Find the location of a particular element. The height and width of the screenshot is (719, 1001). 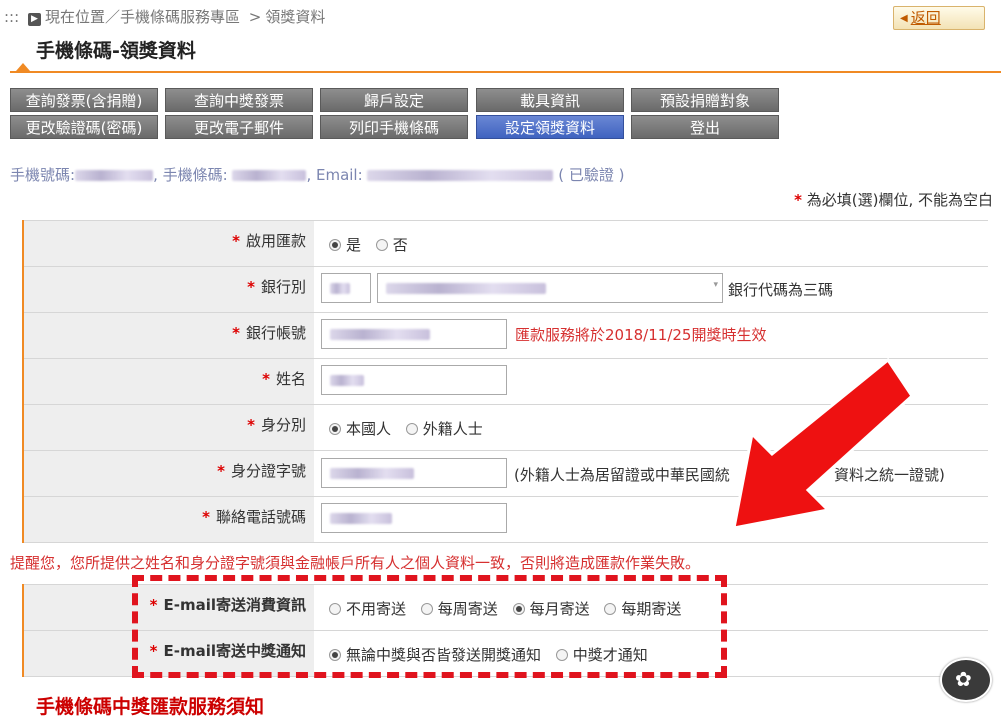

id-number-input is located at coordinates (414, 473).